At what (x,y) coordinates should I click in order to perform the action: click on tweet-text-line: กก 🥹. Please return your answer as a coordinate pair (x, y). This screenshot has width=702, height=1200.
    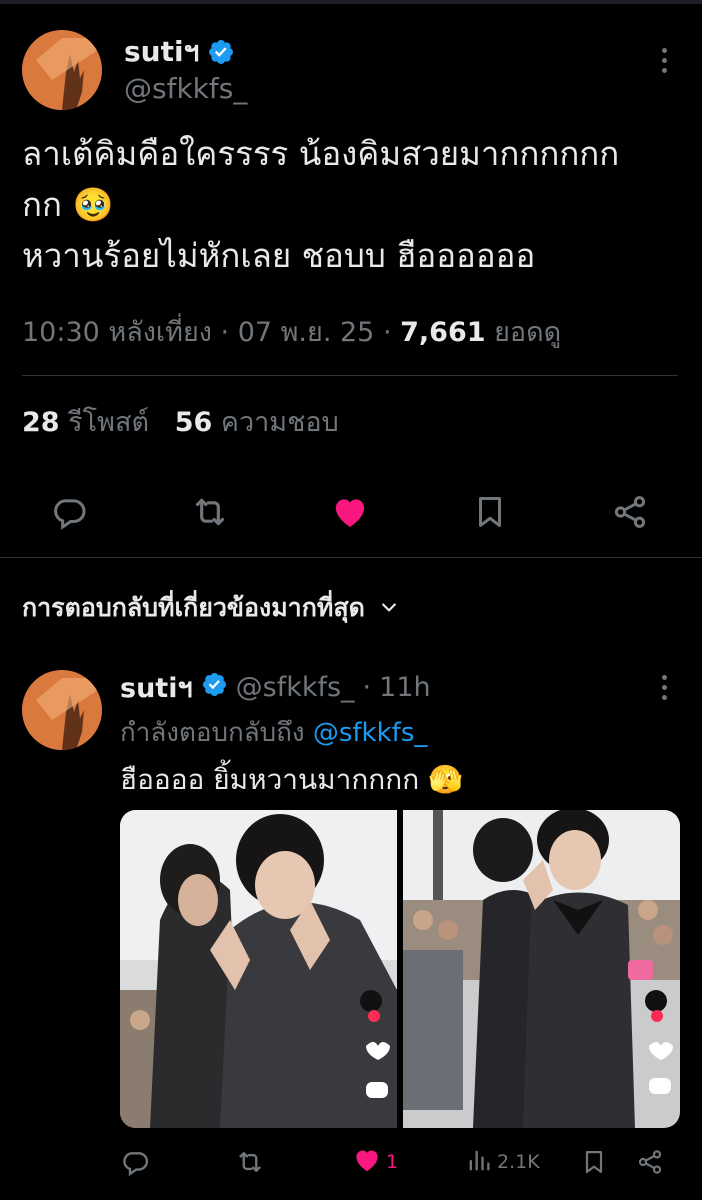
    Looking at the image, I should click on (68, 205).